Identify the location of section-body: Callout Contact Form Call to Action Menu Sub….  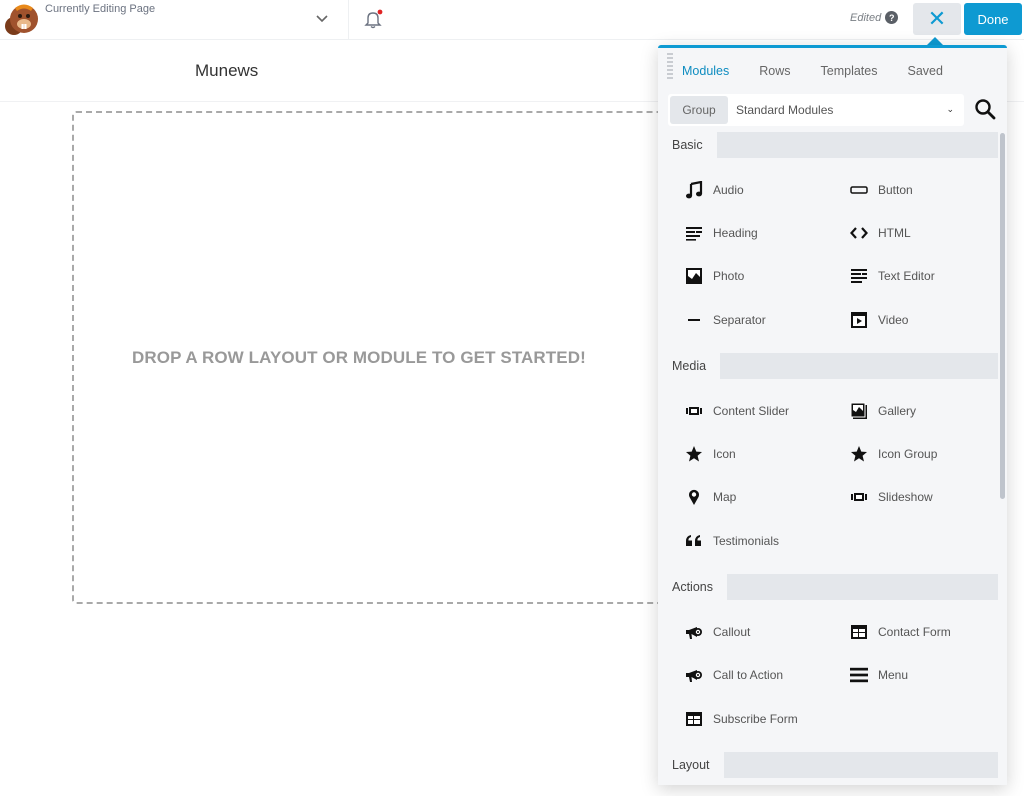
(828, 676).